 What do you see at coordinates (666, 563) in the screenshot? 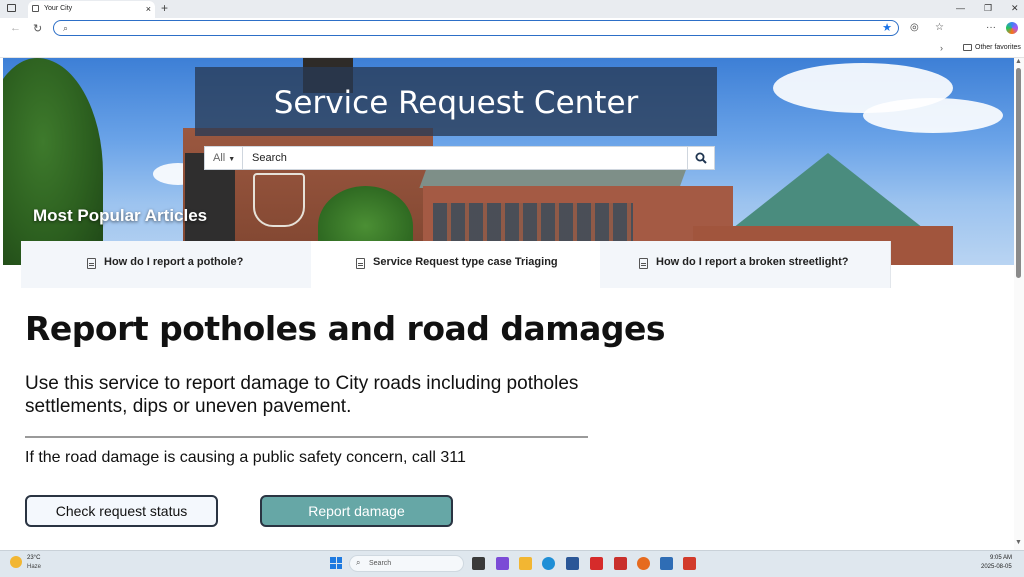
I see `teams-app-icon` at bounding box center [666, 563].